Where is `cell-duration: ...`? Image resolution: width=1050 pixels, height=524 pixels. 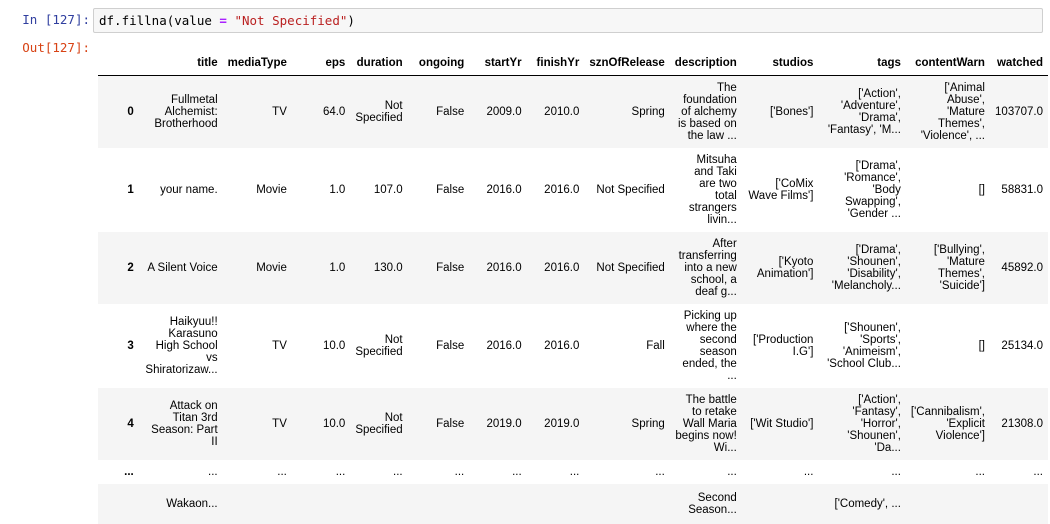 cell-duration: ... is located at coordinates (398, 471).